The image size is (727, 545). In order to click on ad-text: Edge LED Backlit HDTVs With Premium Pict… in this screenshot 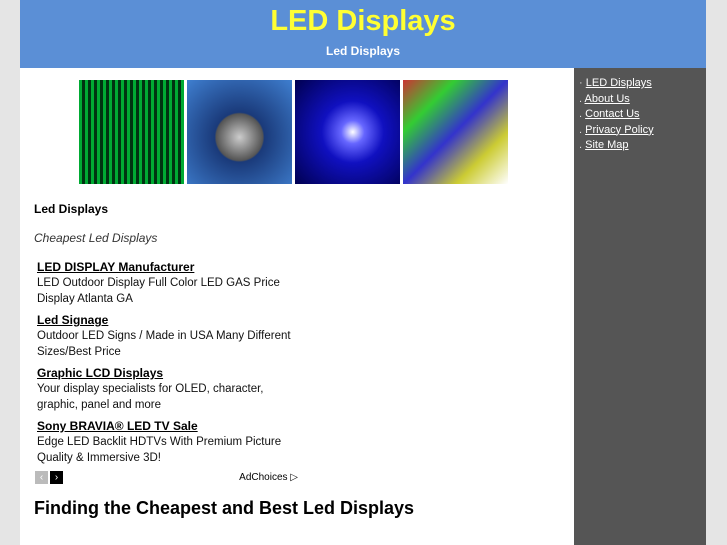, I will do `click(159, 450)`.